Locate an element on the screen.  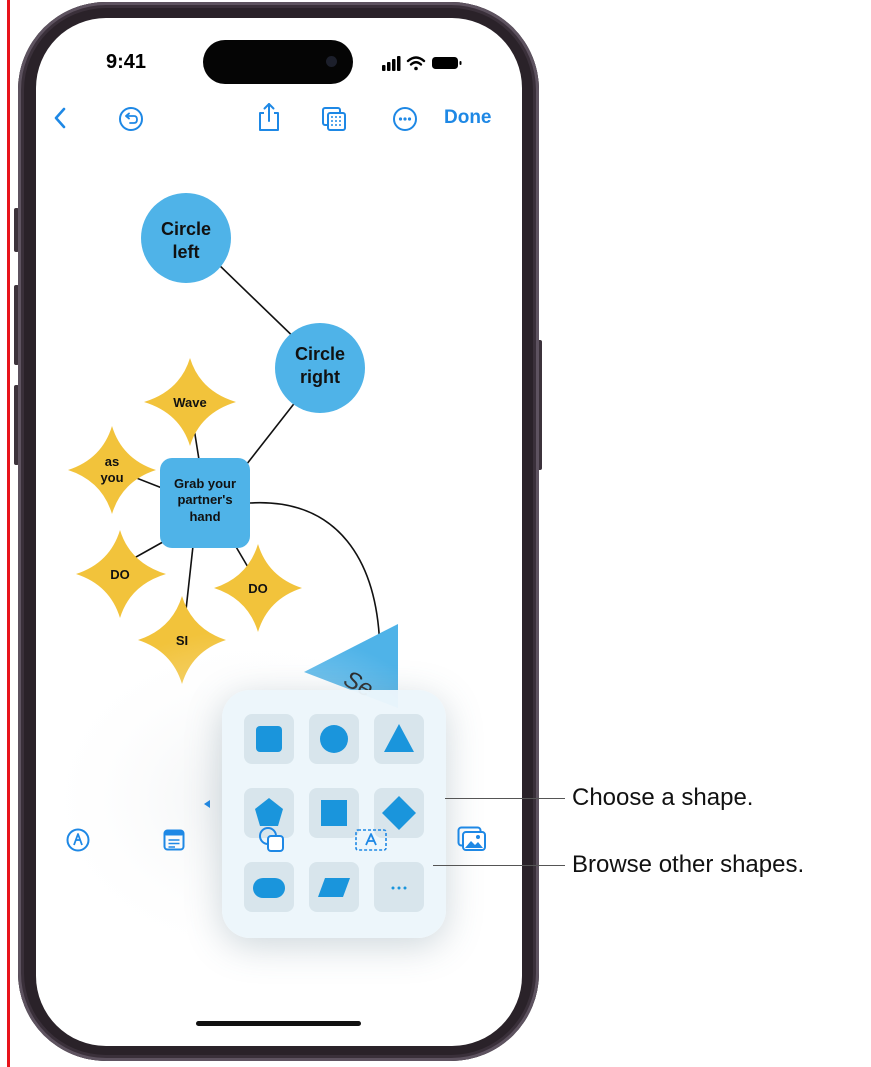
circle-right-label: Circle right is located at coordinates (320, 365).